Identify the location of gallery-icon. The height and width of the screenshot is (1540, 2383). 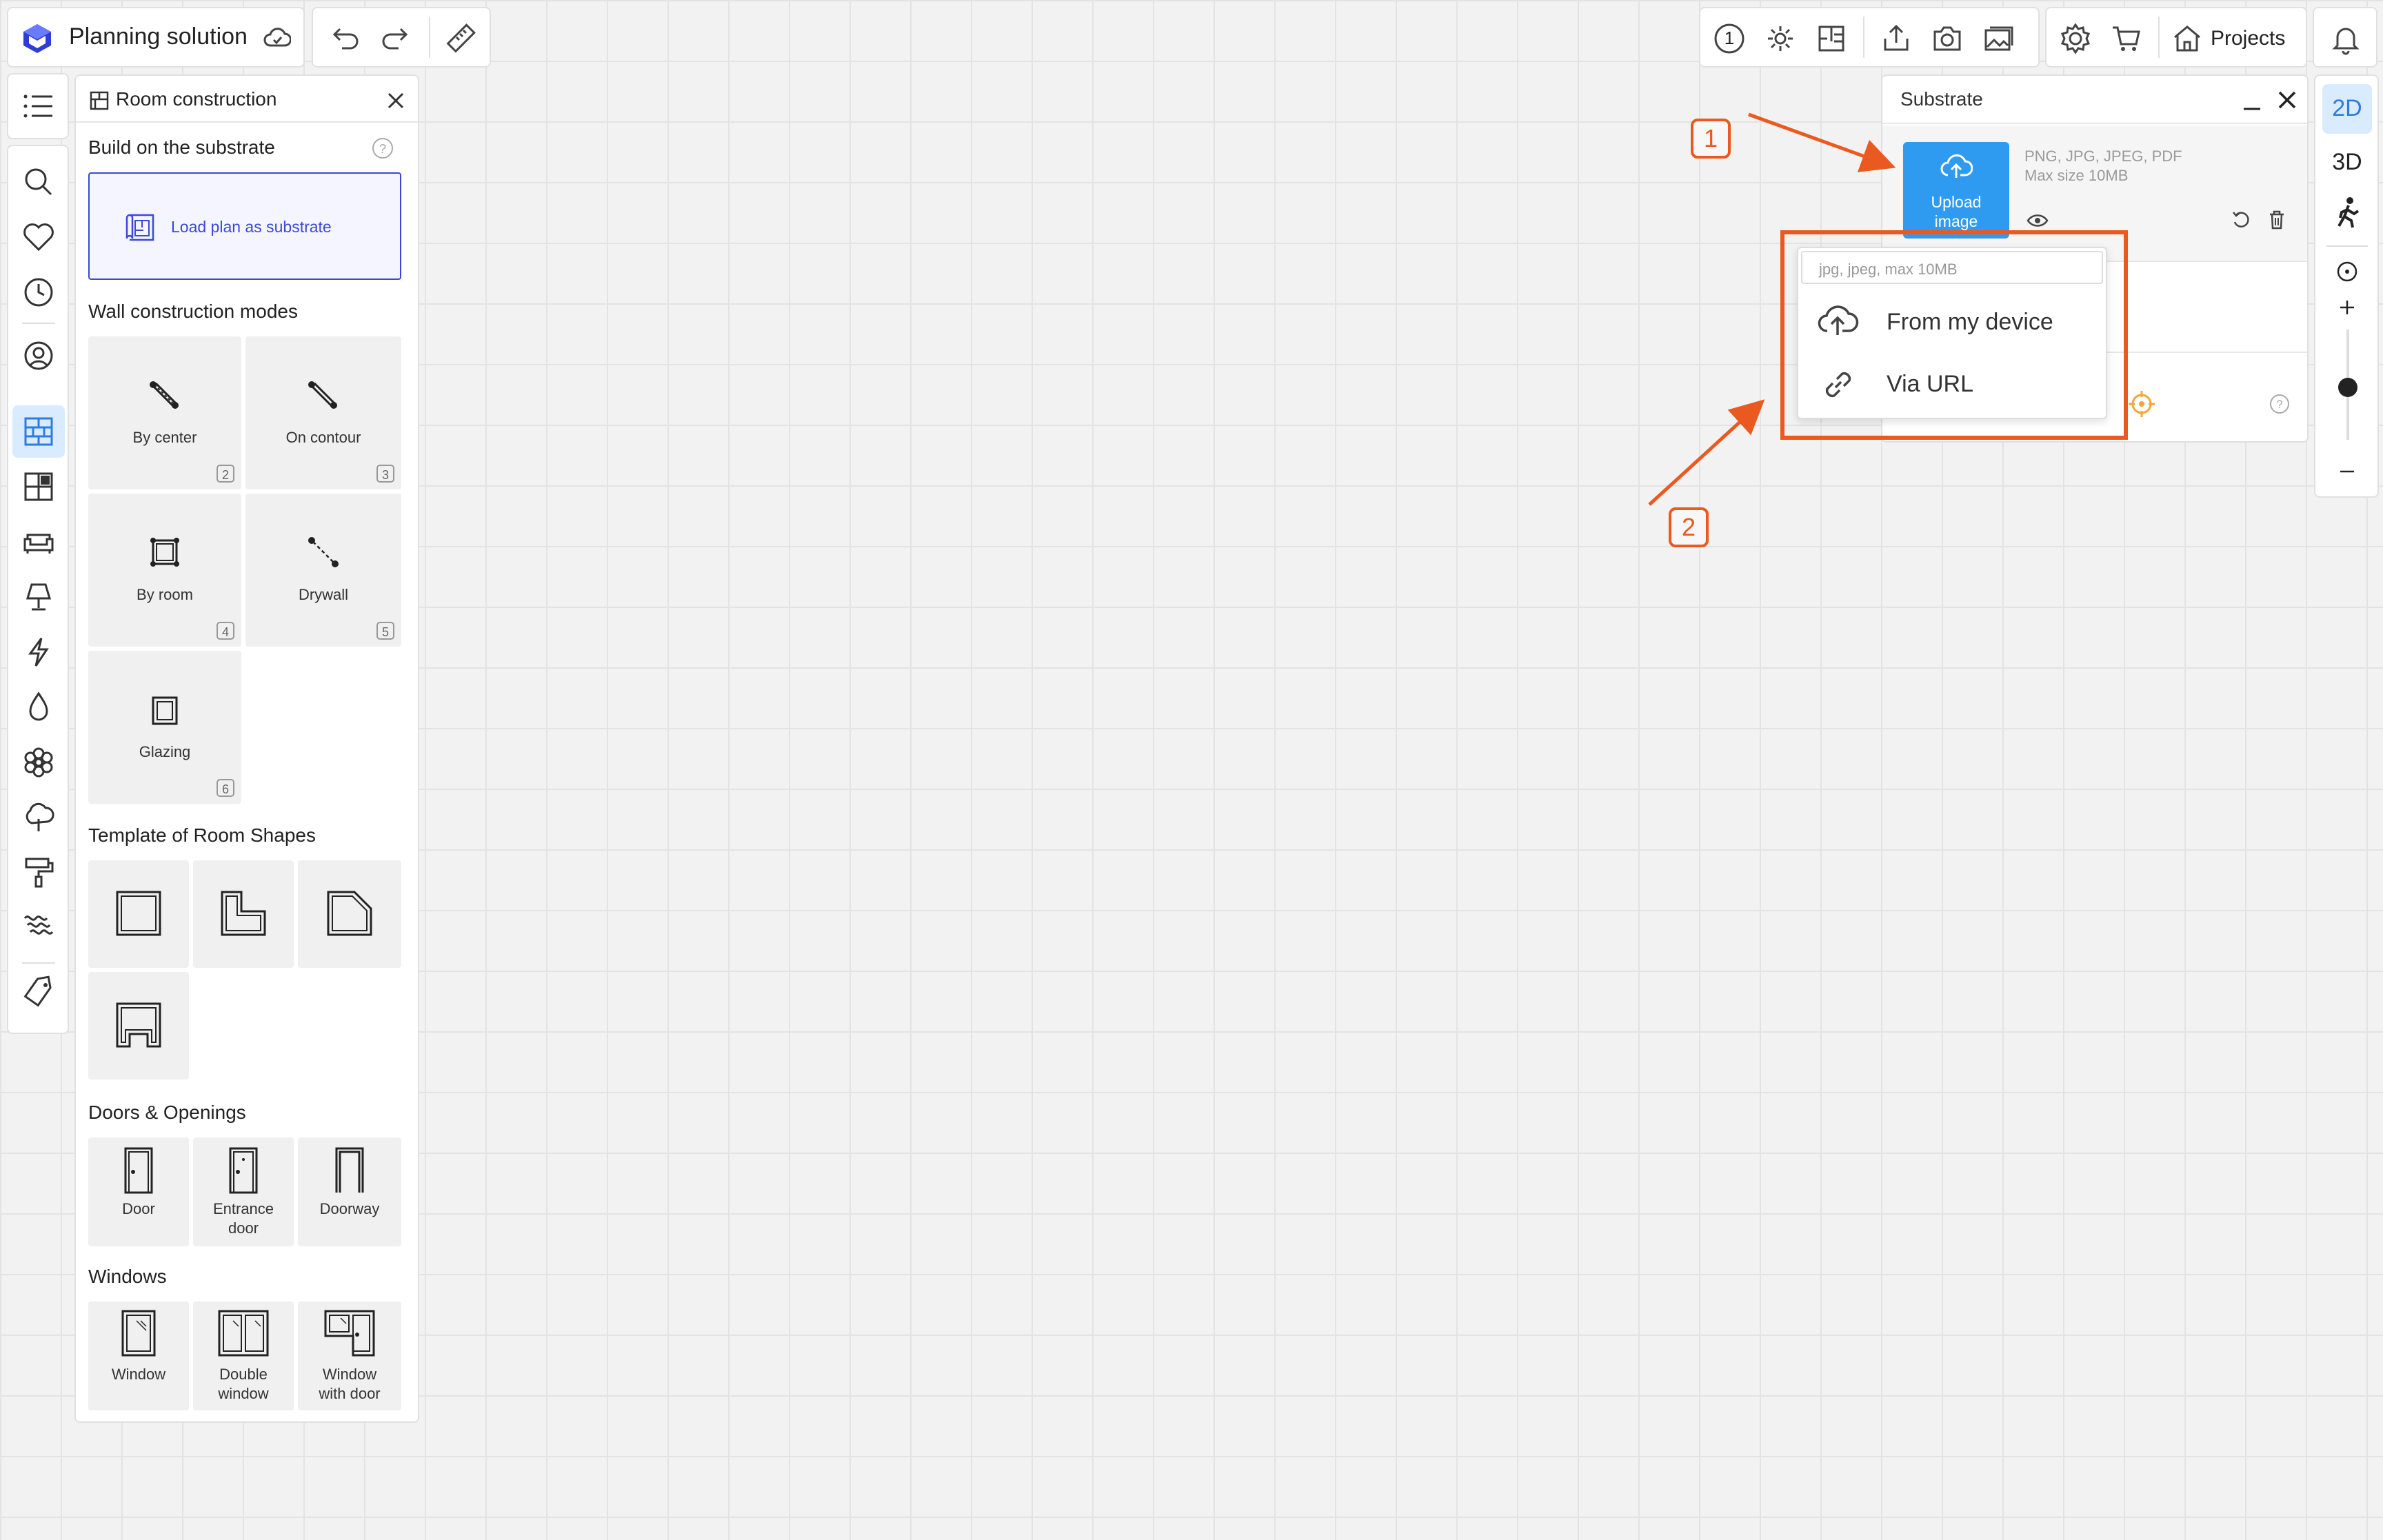
(1998, 39).